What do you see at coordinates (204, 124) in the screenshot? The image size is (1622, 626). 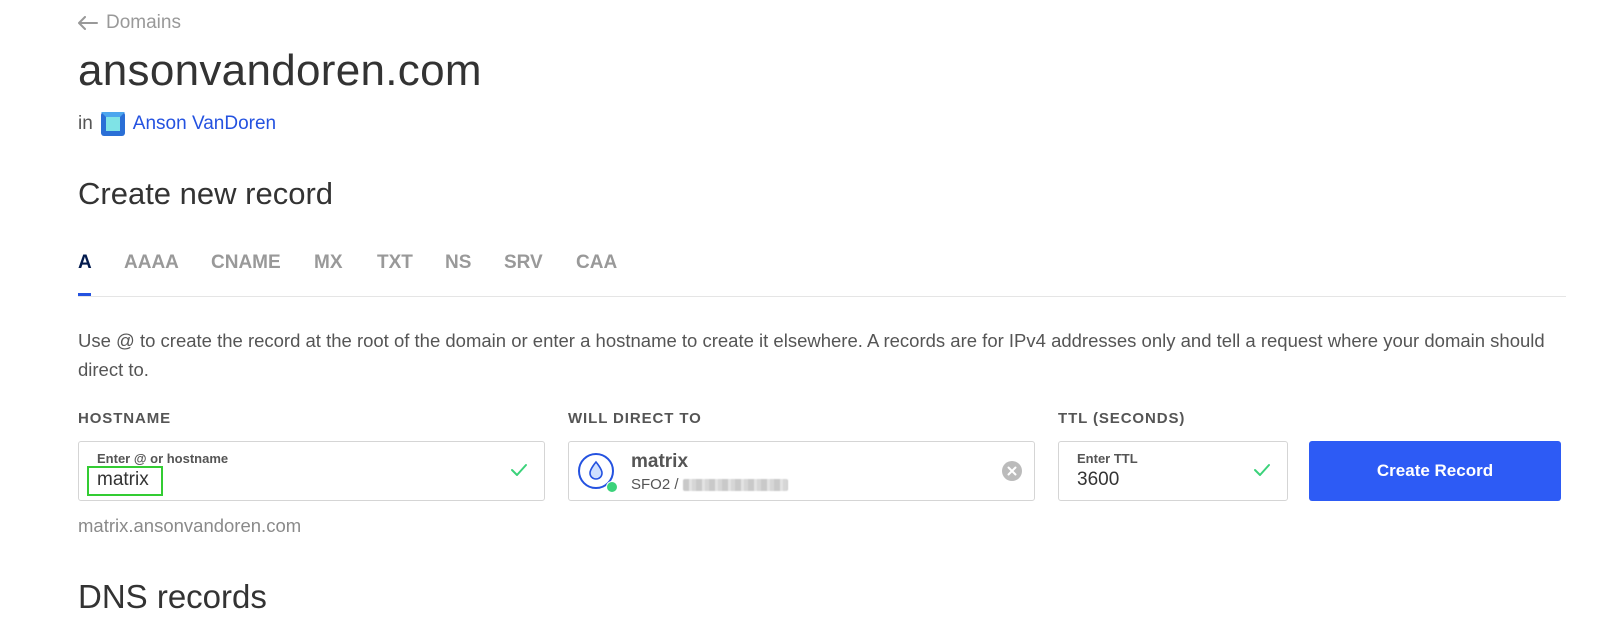 I see `team-link: Anson VanDoren` at bounding box center [204, 124].